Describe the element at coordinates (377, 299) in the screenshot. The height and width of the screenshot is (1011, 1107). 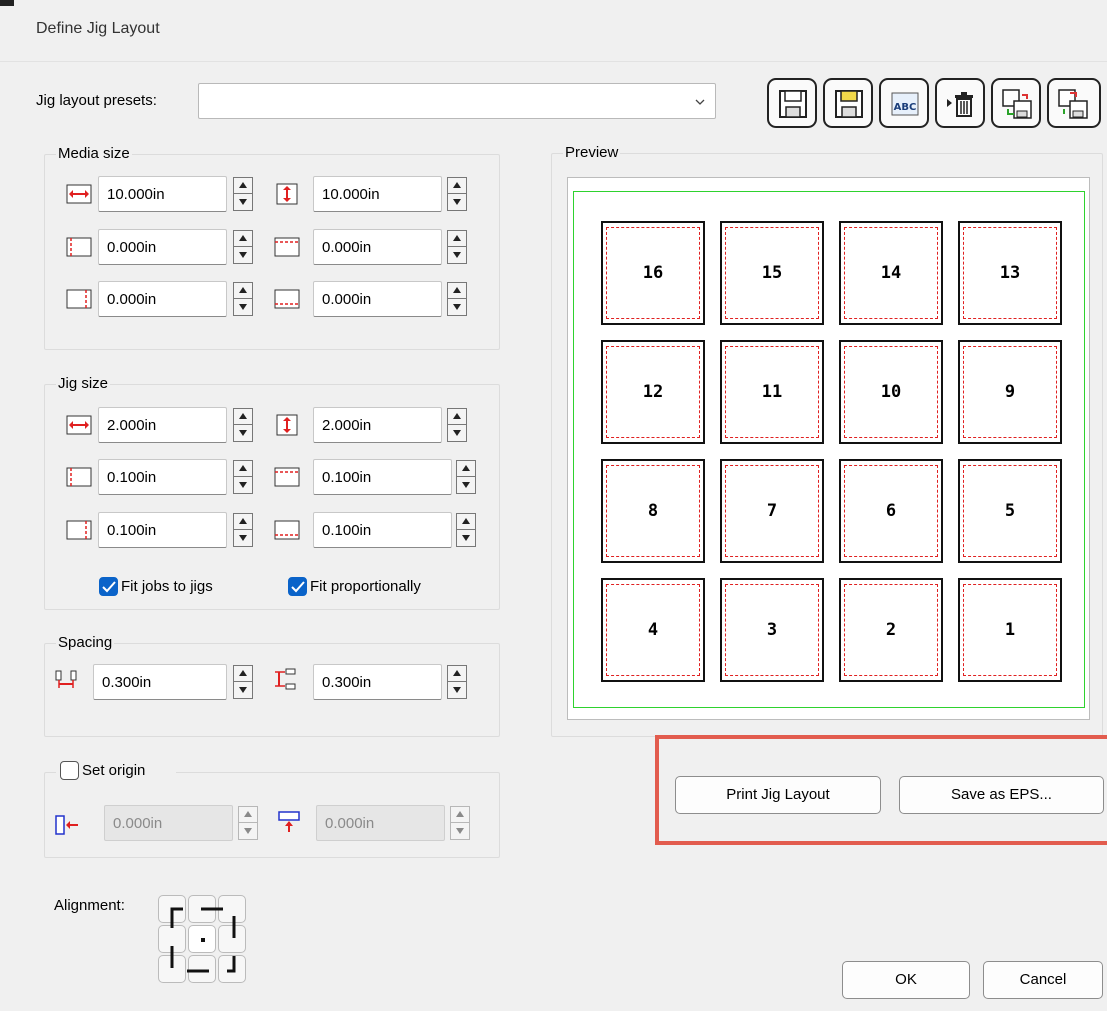
I see `media-margin-bottom-input: 0.000in` at that location.